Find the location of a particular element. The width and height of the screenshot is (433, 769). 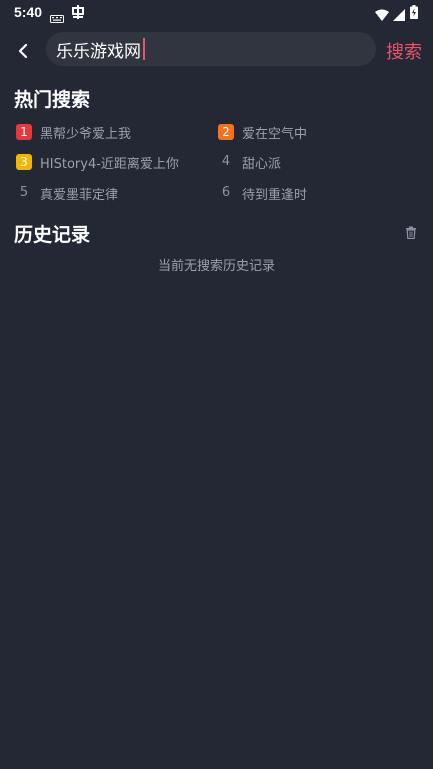

status-bar: 5:40 is located at coordinates (216, 13).